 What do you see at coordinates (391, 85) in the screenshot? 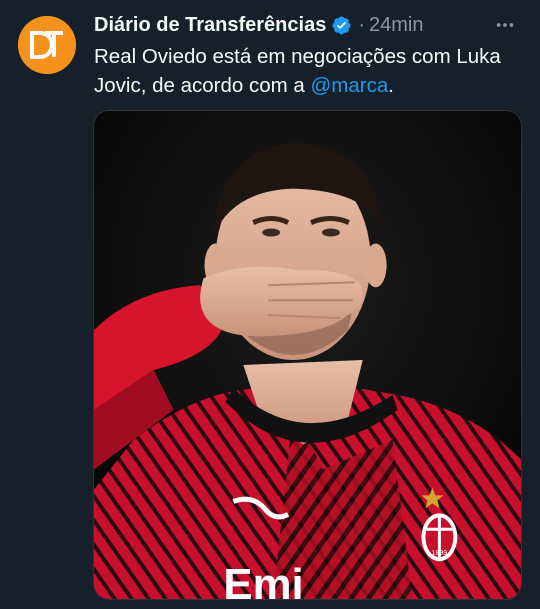
I see `tweet-text-end: .` at bounding box center [391, 85].